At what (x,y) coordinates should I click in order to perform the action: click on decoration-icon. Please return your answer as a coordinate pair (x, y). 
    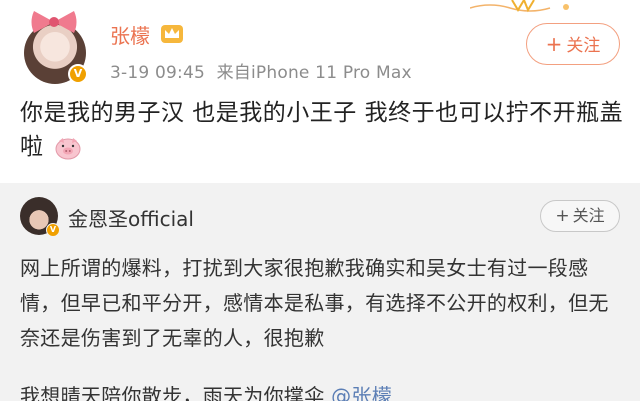
    Looking at the image, I should click on (519, 6).